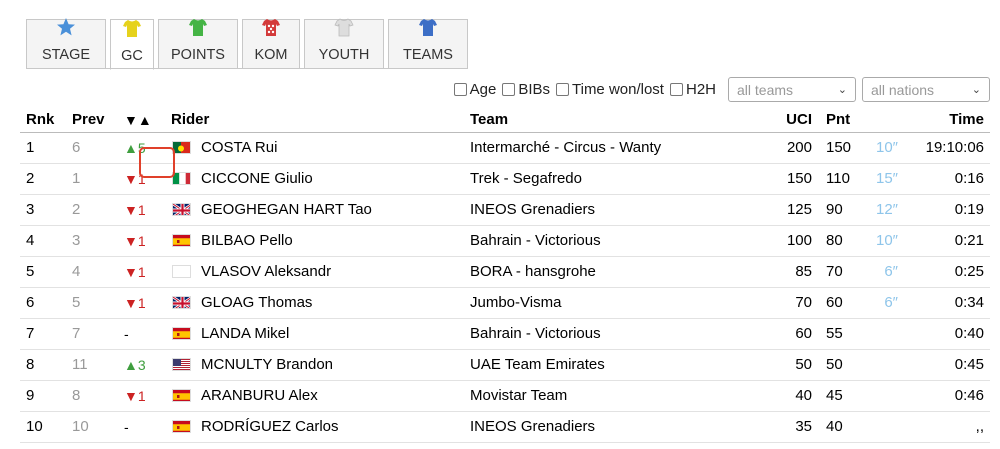 This screenshot has height=449, width=1000. Describe the element at coordinates (618, 89) in the screenshot. I see `time-won-lost-label: Time won/lost` at that location.